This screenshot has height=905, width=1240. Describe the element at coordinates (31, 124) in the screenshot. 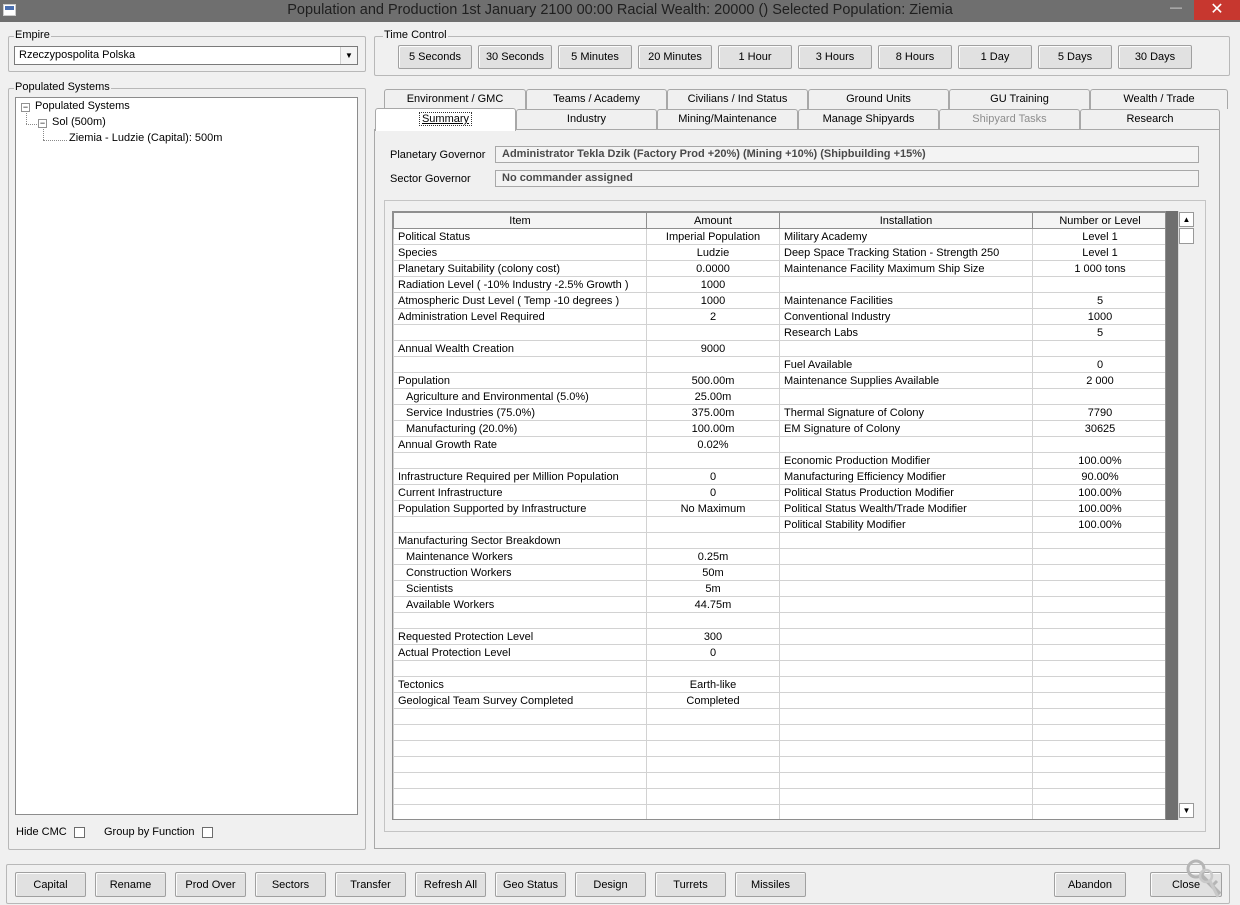

I see `tree-line` at that location.